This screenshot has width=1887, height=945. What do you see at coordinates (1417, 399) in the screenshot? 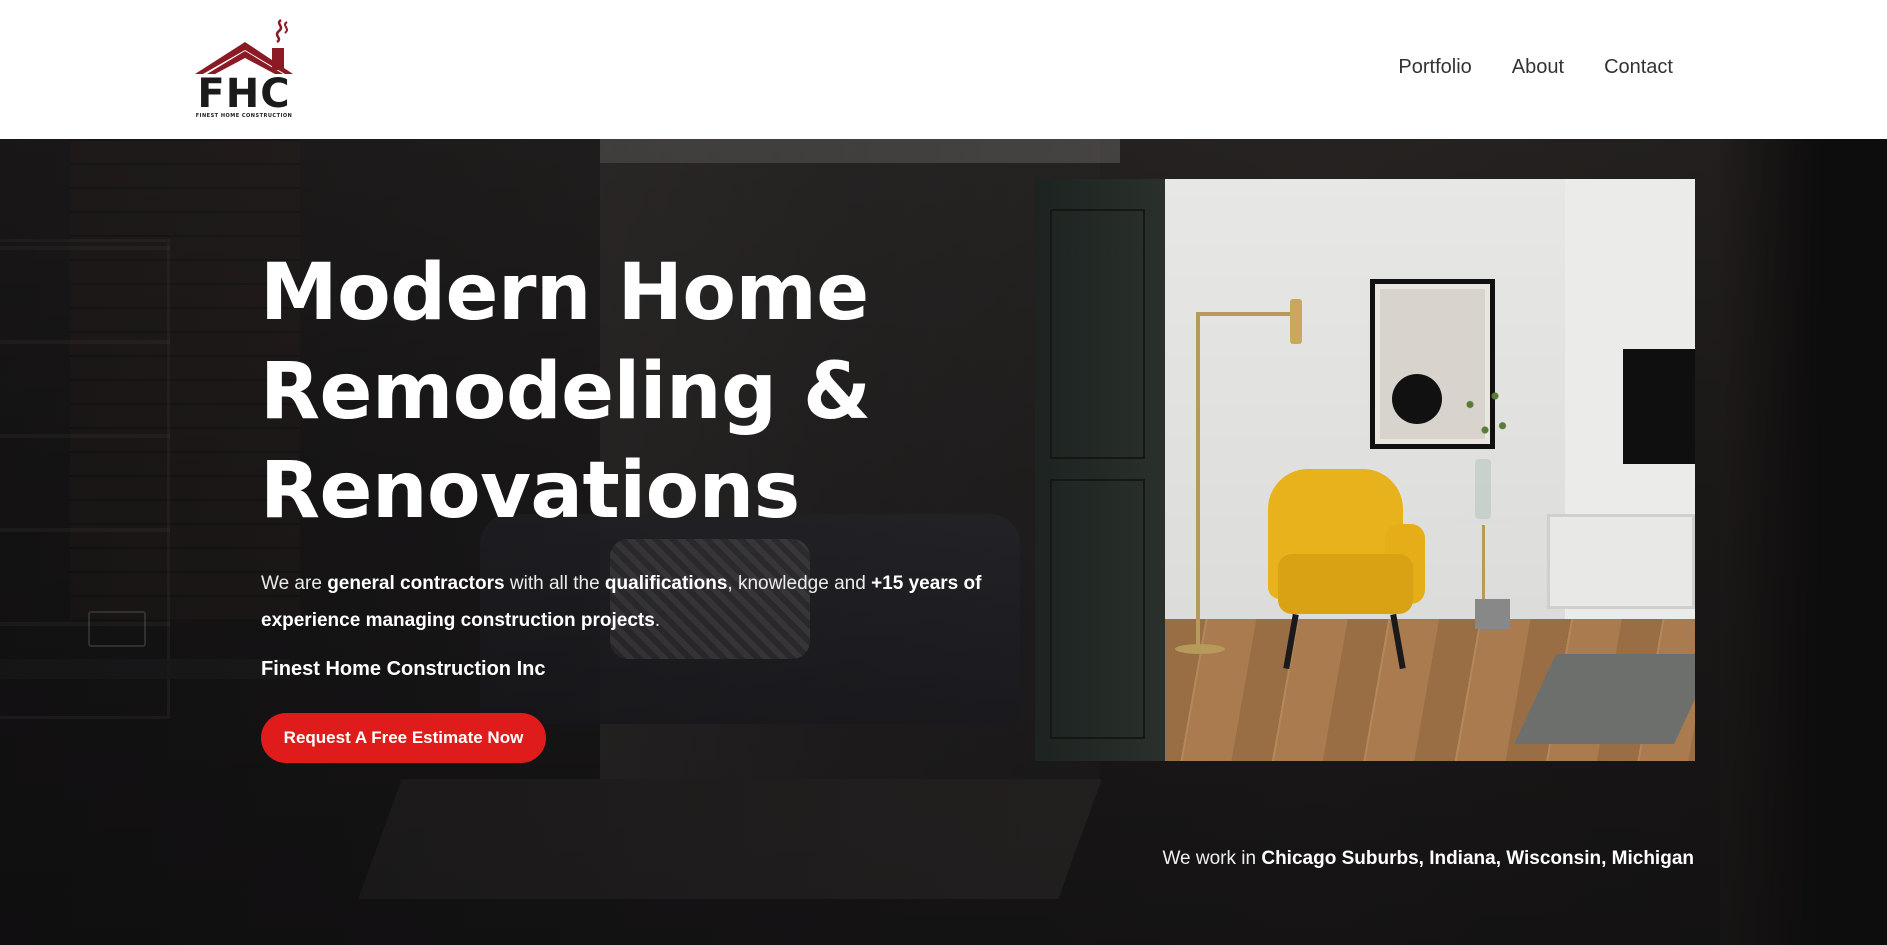
I see `photo-art-circle` at bounding box center [1417, 399].